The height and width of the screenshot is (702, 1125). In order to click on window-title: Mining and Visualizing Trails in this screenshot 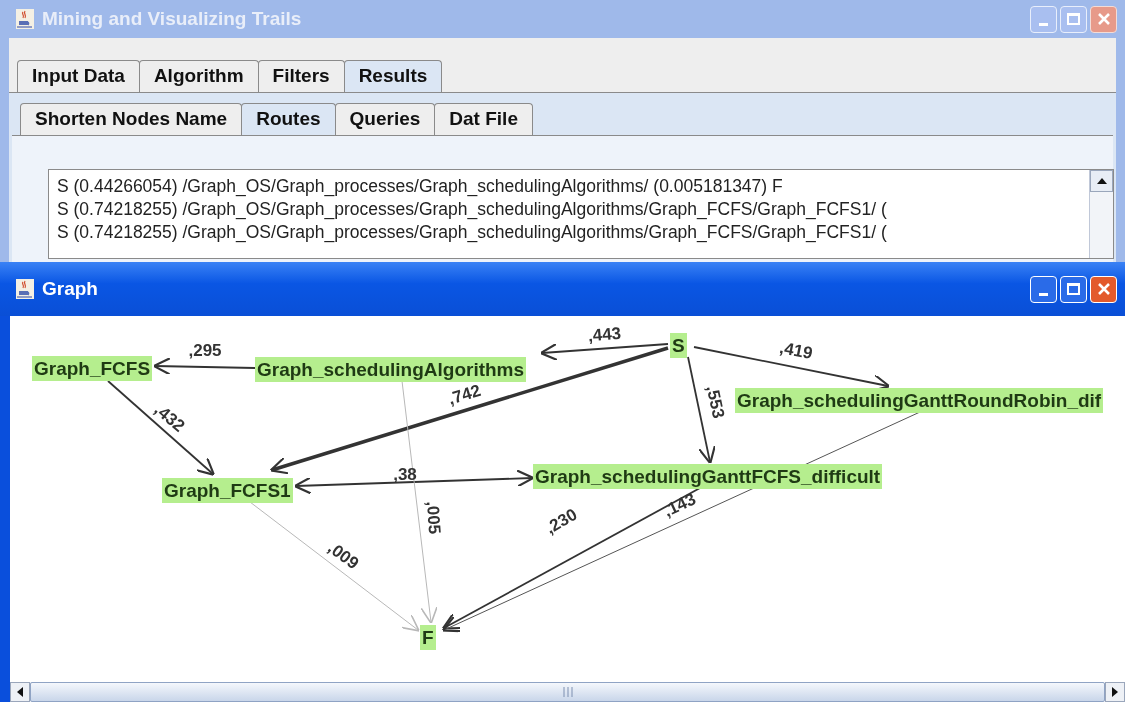, I will do `click(172, 18)`.